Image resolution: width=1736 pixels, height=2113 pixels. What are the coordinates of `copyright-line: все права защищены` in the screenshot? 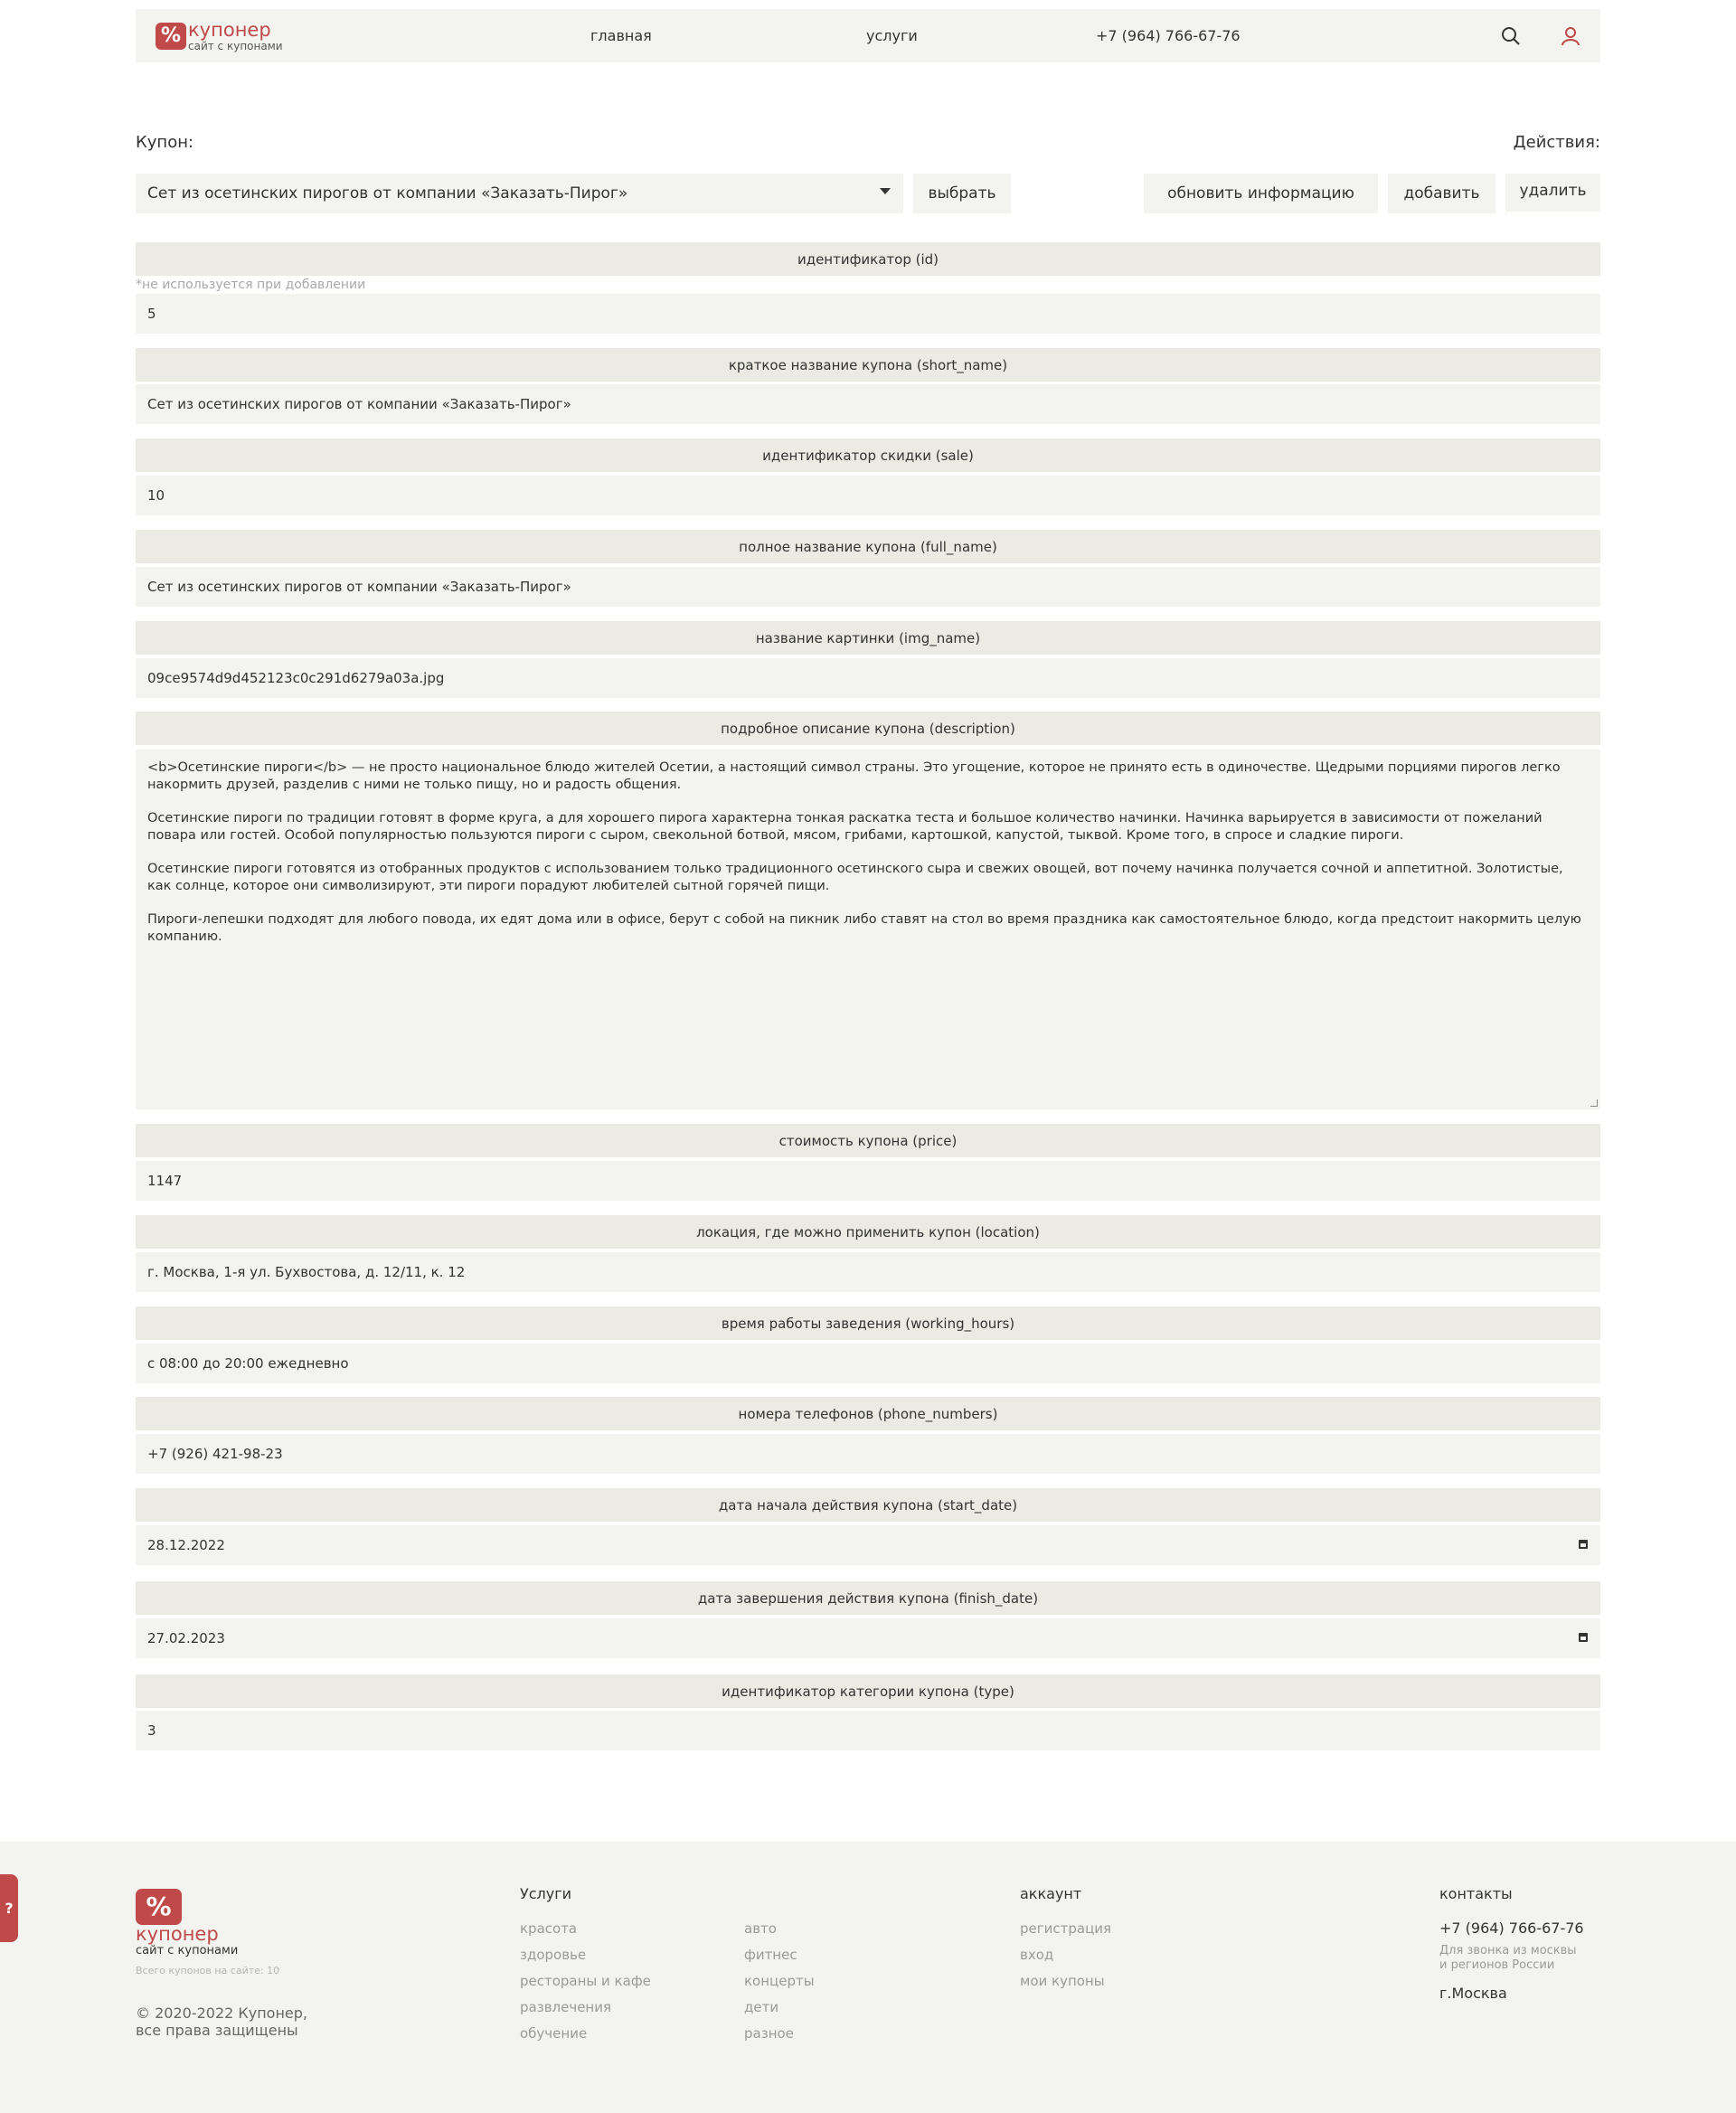 It's located at (217, 2030).